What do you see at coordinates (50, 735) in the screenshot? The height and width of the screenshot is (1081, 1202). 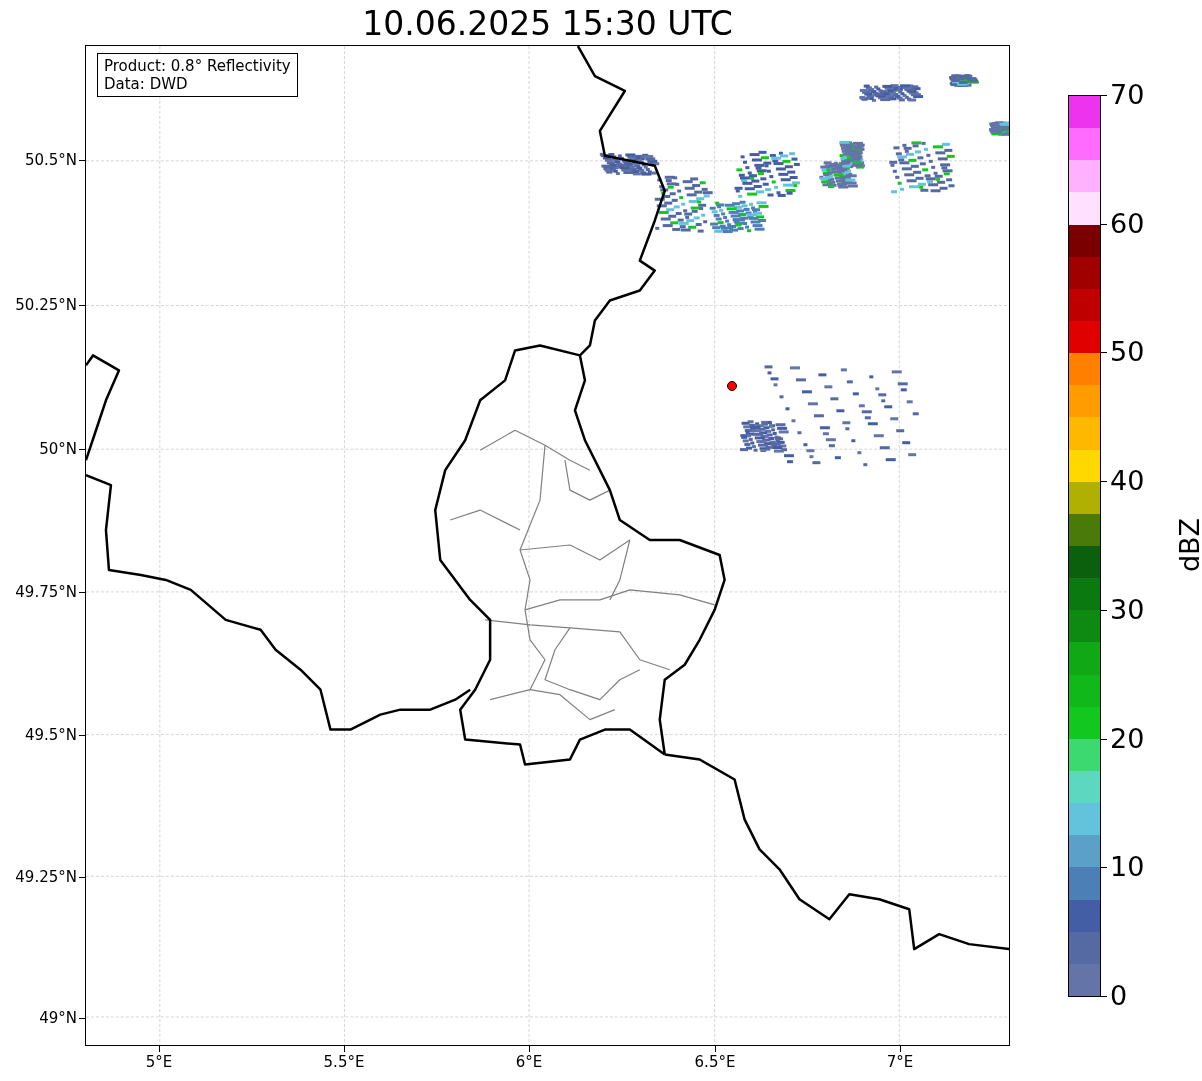 I see `axis-tick-label: 49.5°N` at bounding box center [50, 735].